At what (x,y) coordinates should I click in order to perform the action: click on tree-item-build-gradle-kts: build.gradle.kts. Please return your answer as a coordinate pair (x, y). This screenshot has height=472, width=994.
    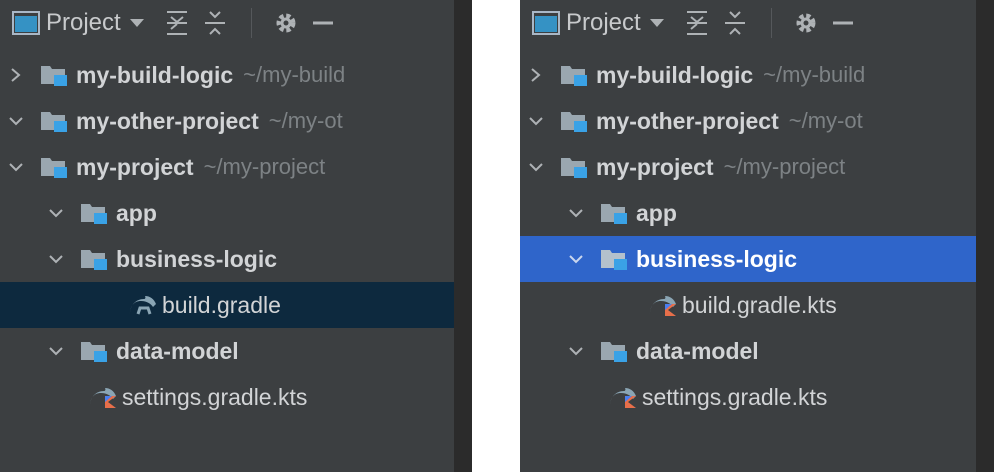
    Looking at the image, I should click on (748, 305).